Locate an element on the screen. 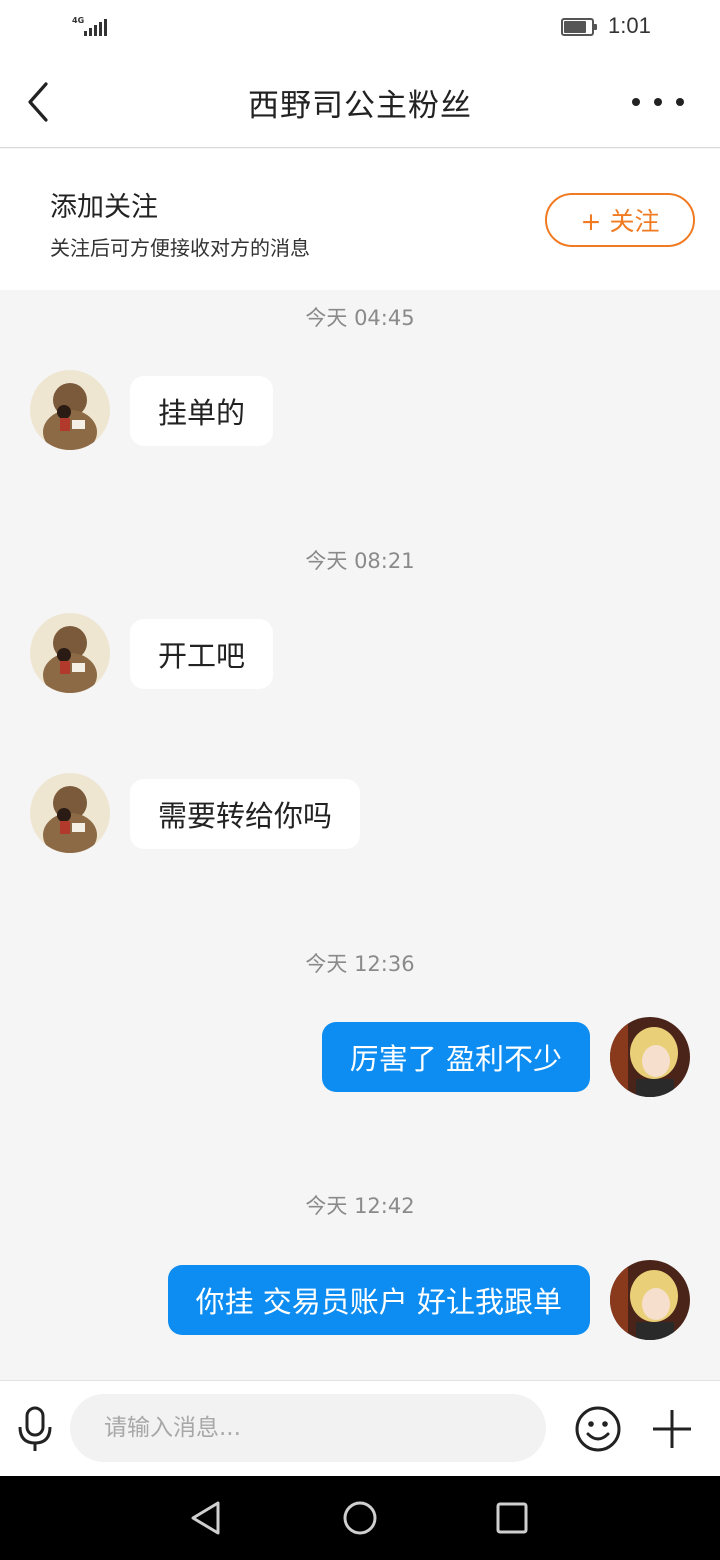 The height and width of the screenshot is (1560, 720). follow-title: 添加关注 is located at coordinates (104, 207).